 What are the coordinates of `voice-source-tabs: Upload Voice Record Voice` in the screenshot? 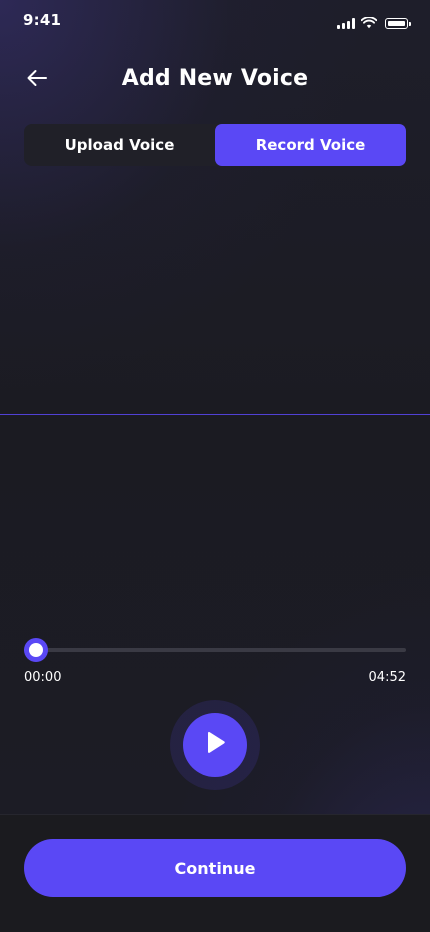 It's located at (215, 145).